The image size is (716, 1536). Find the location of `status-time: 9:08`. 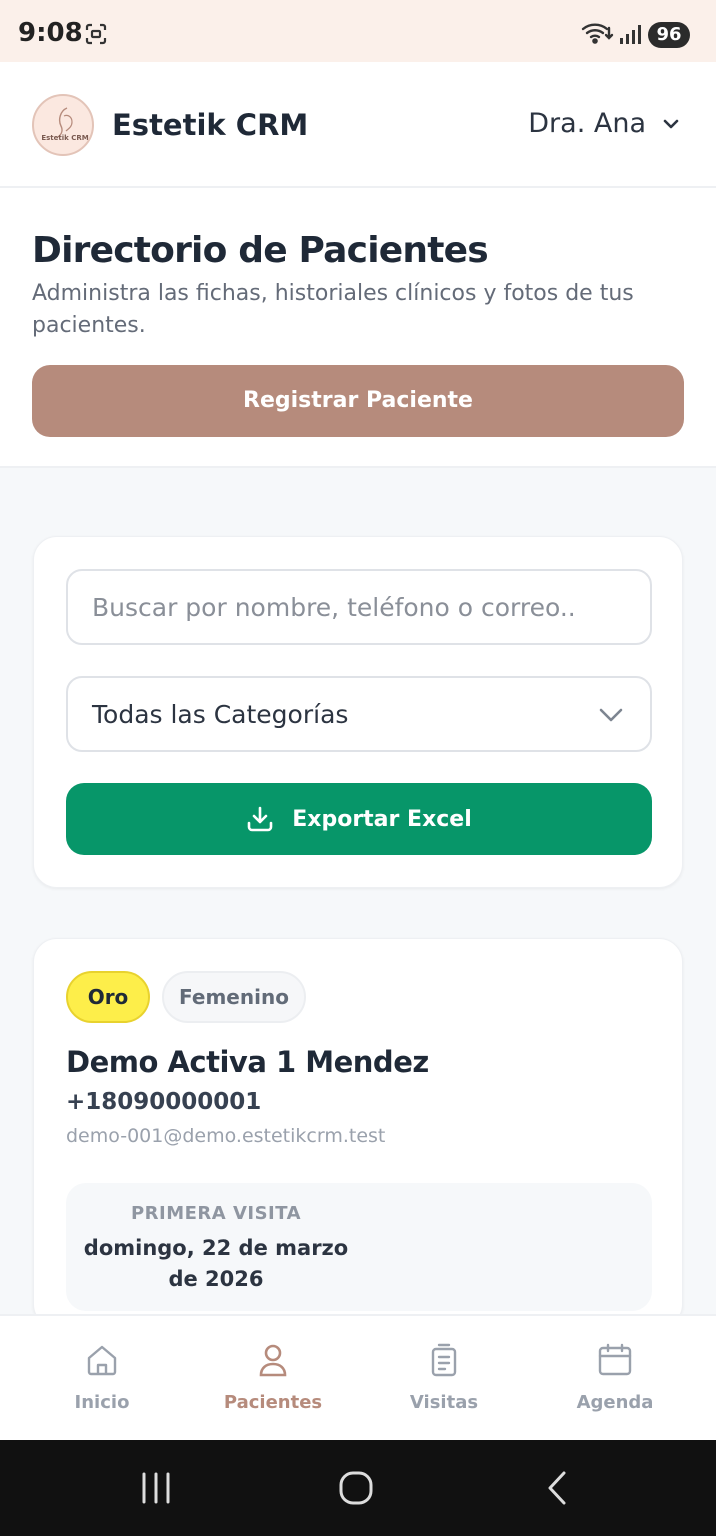

status-time: 9:08 is located at coordinates (50, 33).